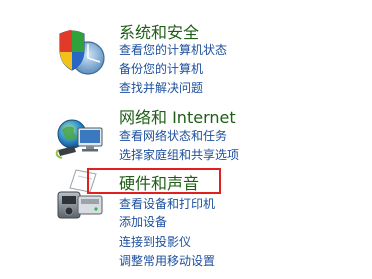 Image resolution: width=372 pixels, height=279 pixels. I want to click on link-homegroup-sharing: 选择家庭组和共享选项, so click(179, 155).